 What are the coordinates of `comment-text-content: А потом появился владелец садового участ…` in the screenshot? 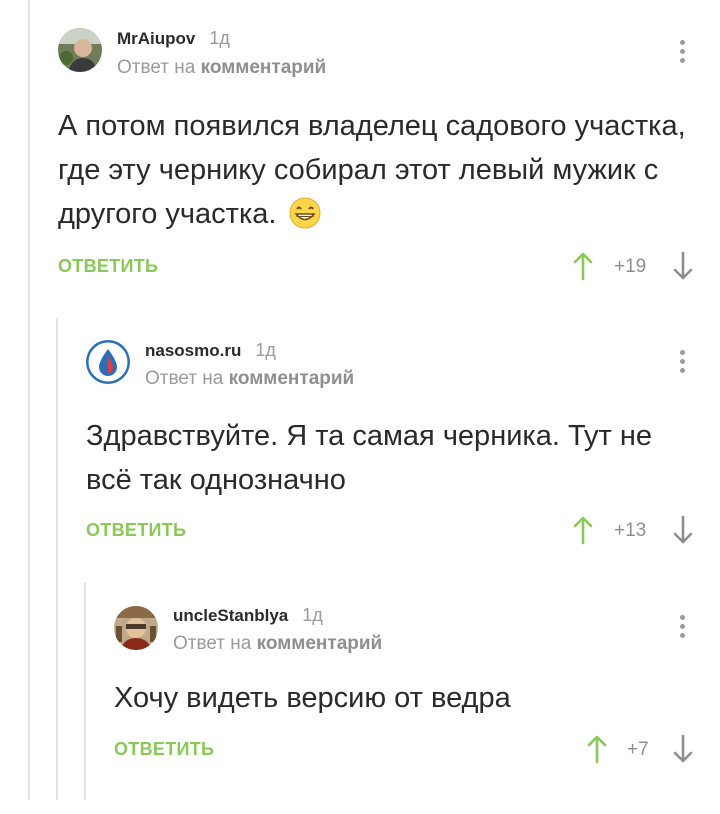 It's located at (372, 170).